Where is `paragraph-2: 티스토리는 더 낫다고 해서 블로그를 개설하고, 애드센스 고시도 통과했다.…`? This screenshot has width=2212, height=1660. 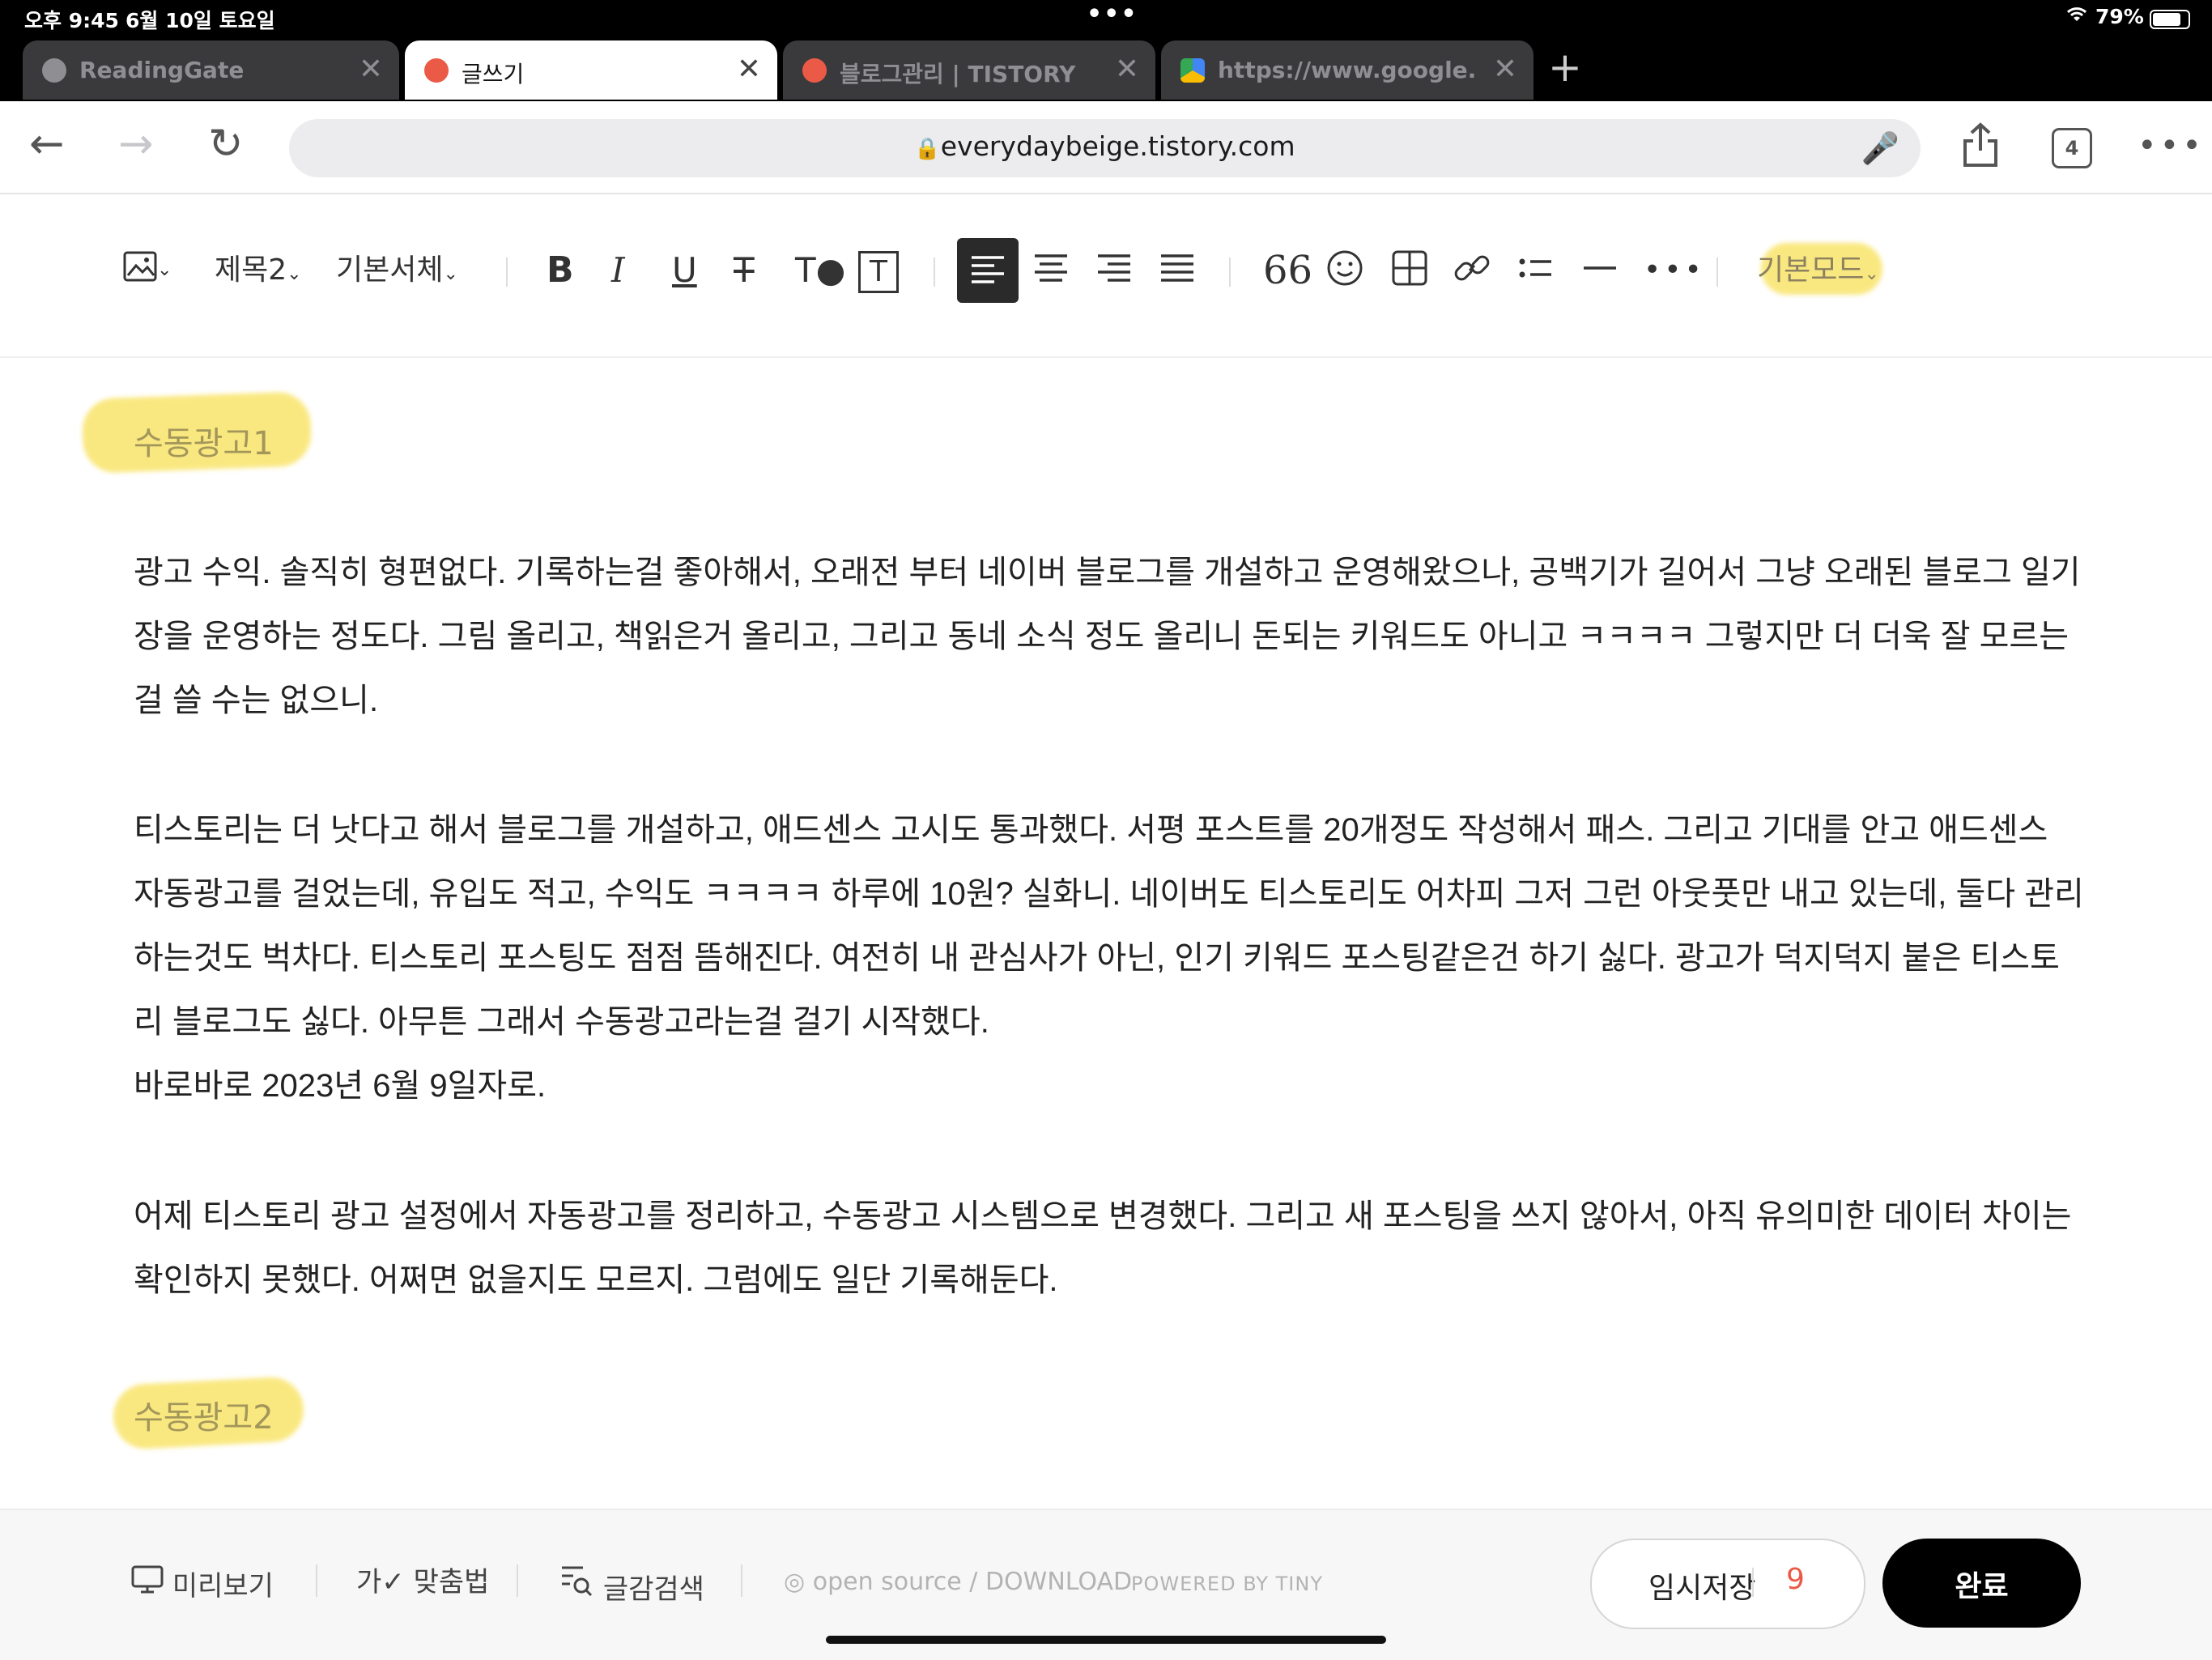
paragraph-2: 티스토리는 더 낫다고 해서 블로그를 개설하고, 애드센스 고시도 통과했다.… is located at coordinates (1110, 926).